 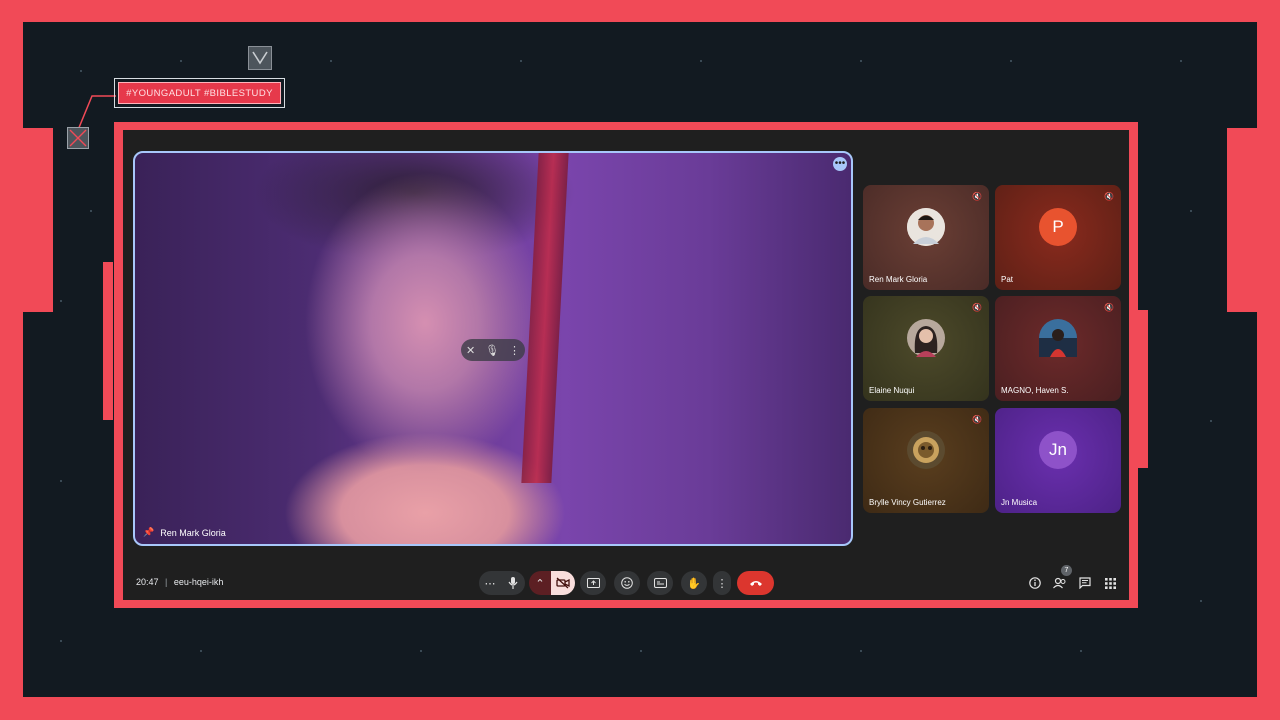 What do you see at coordinates (193, 532) in the screenshot?
I see `speaker-name: Ren Mark Gloria` at bounding box center [193, 532].